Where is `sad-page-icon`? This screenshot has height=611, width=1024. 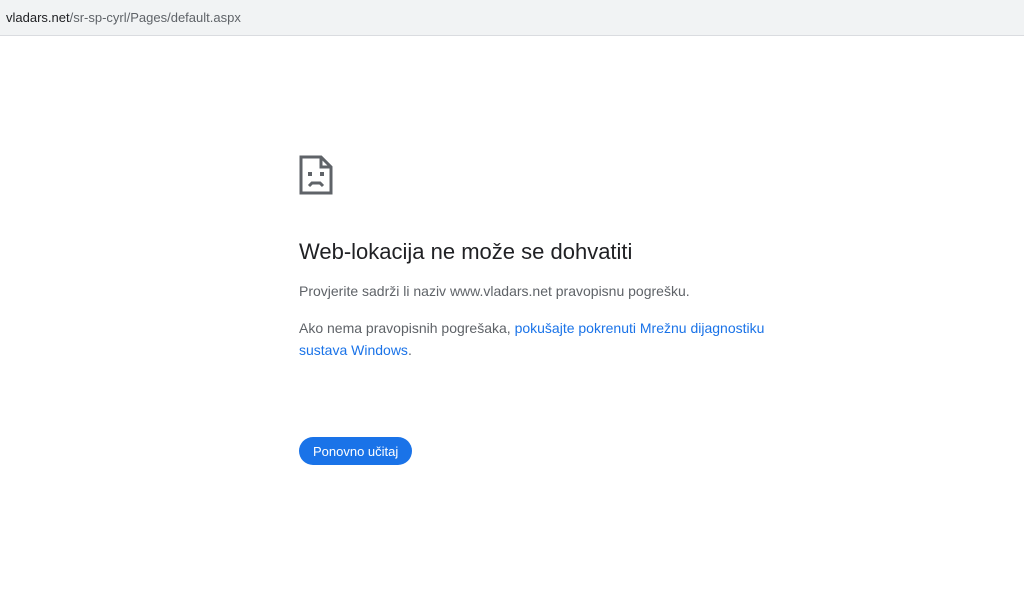
sad-page-icon is located at coordinates (316, 175).